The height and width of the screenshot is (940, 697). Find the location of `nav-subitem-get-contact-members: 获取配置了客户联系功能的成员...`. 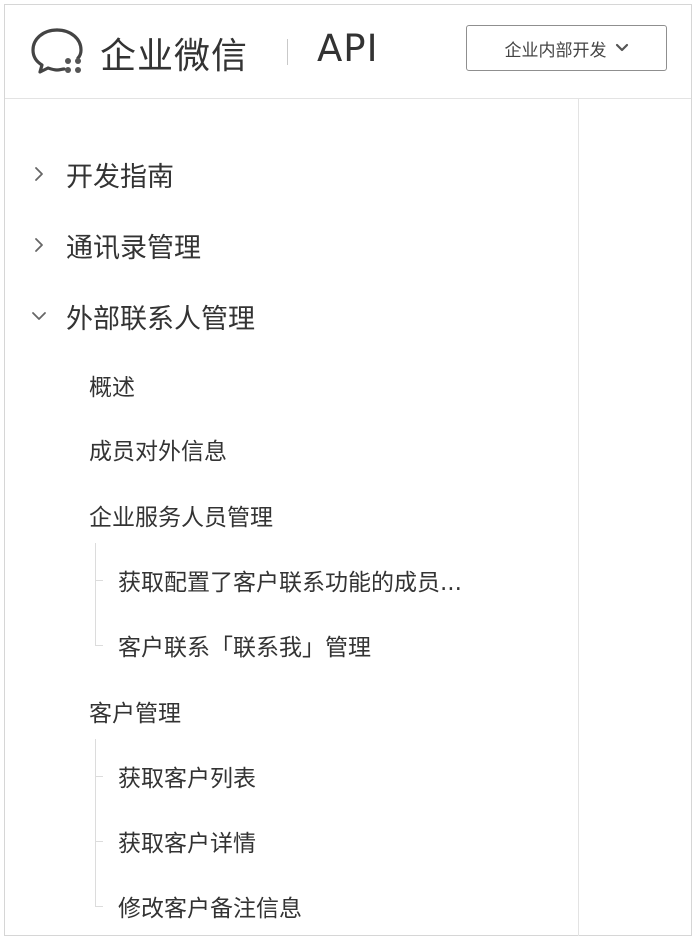

nav-subitem-get-contact-members: 获取配置了客户联系功能的成员... is located at coordinates (290, 580).